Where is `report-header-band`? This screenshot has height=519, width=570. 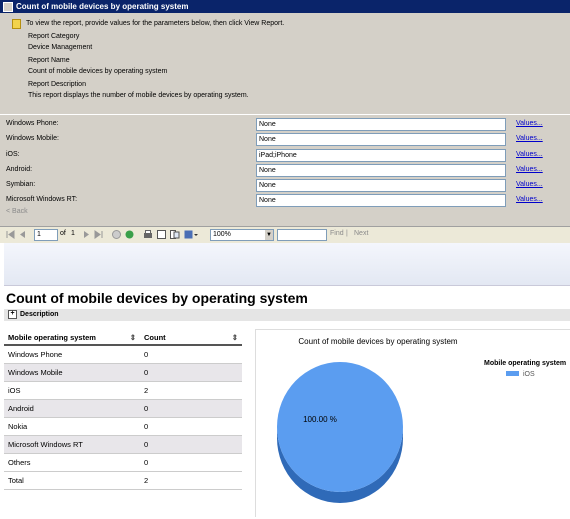 report-header-band is located at coordinates (287, 264).